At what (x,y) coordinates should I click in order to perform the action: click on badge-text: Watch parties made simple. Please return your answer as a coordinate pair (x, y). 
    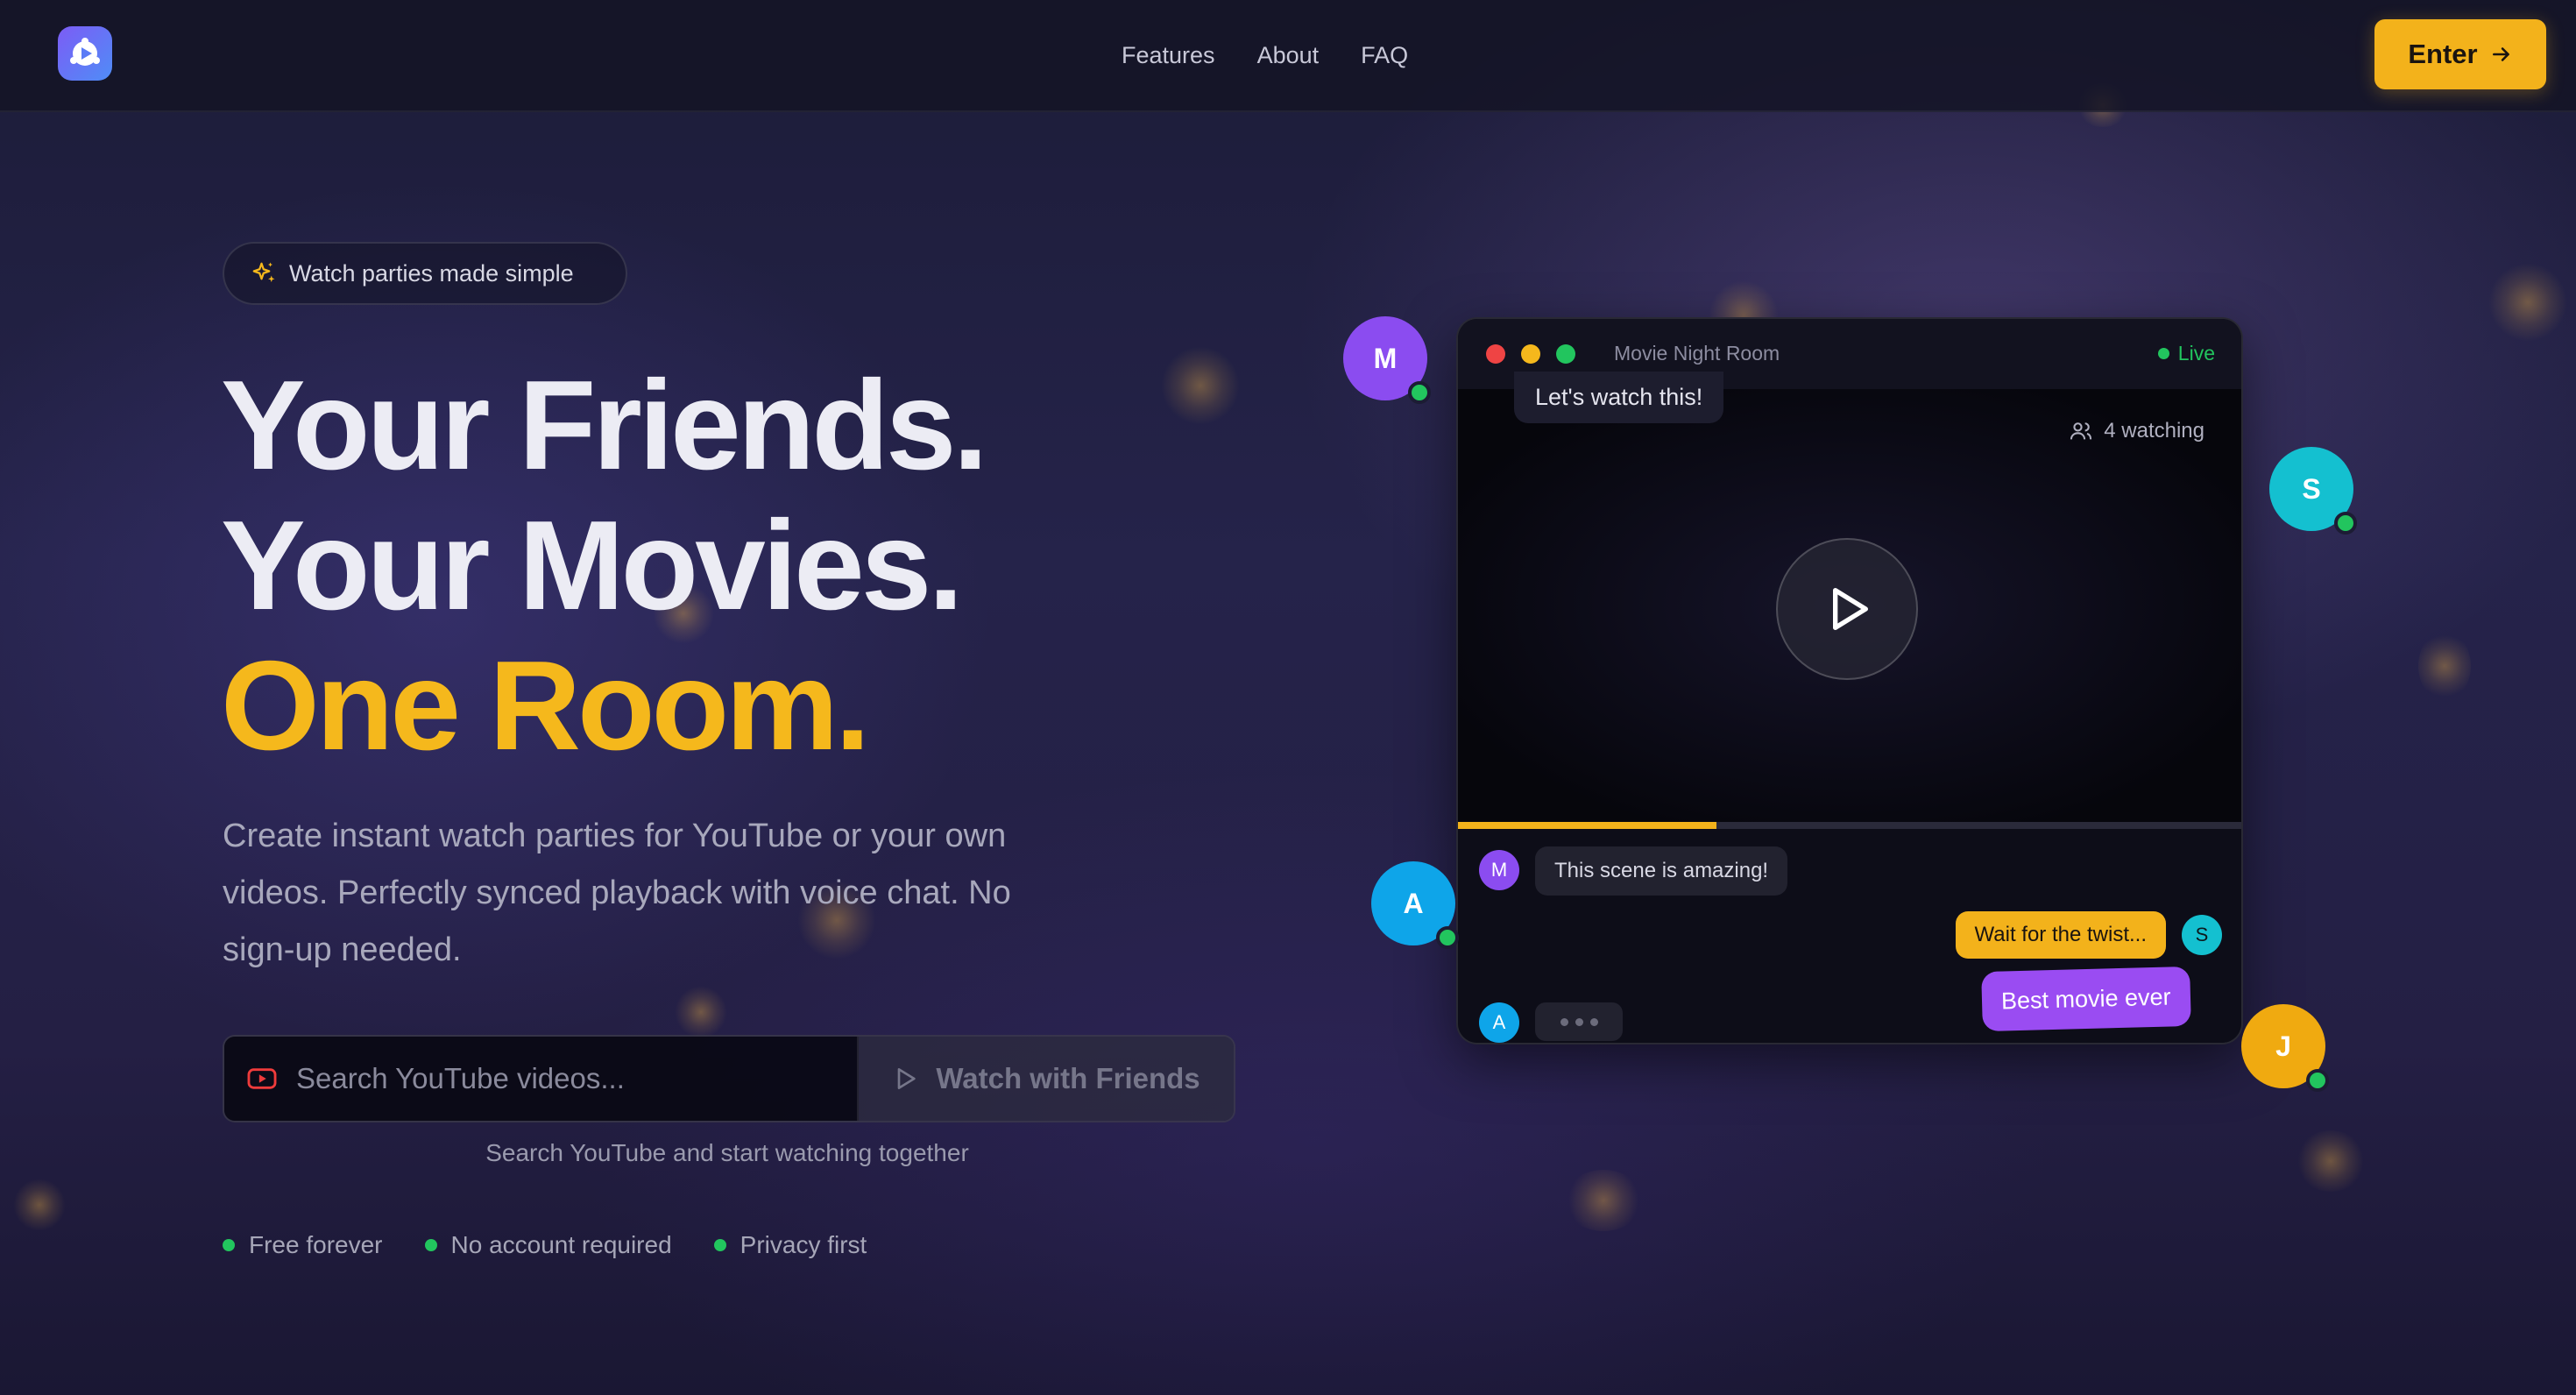
    Looking at the image, I should click on (431, 273).